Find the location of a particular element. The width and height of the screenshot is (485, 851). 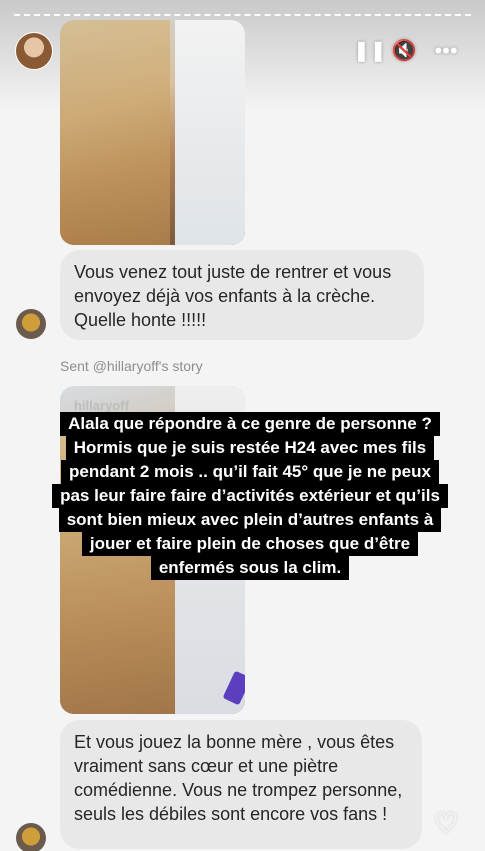

faded-username: hillaryoff is located at coordinates (101, 405).